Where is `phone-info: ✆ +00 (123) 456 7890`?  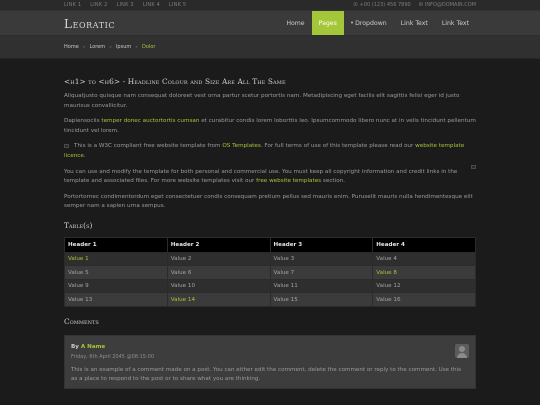
phone-info: ✆ +00 (123) 456 7890 is located at coordinates (381, 5).